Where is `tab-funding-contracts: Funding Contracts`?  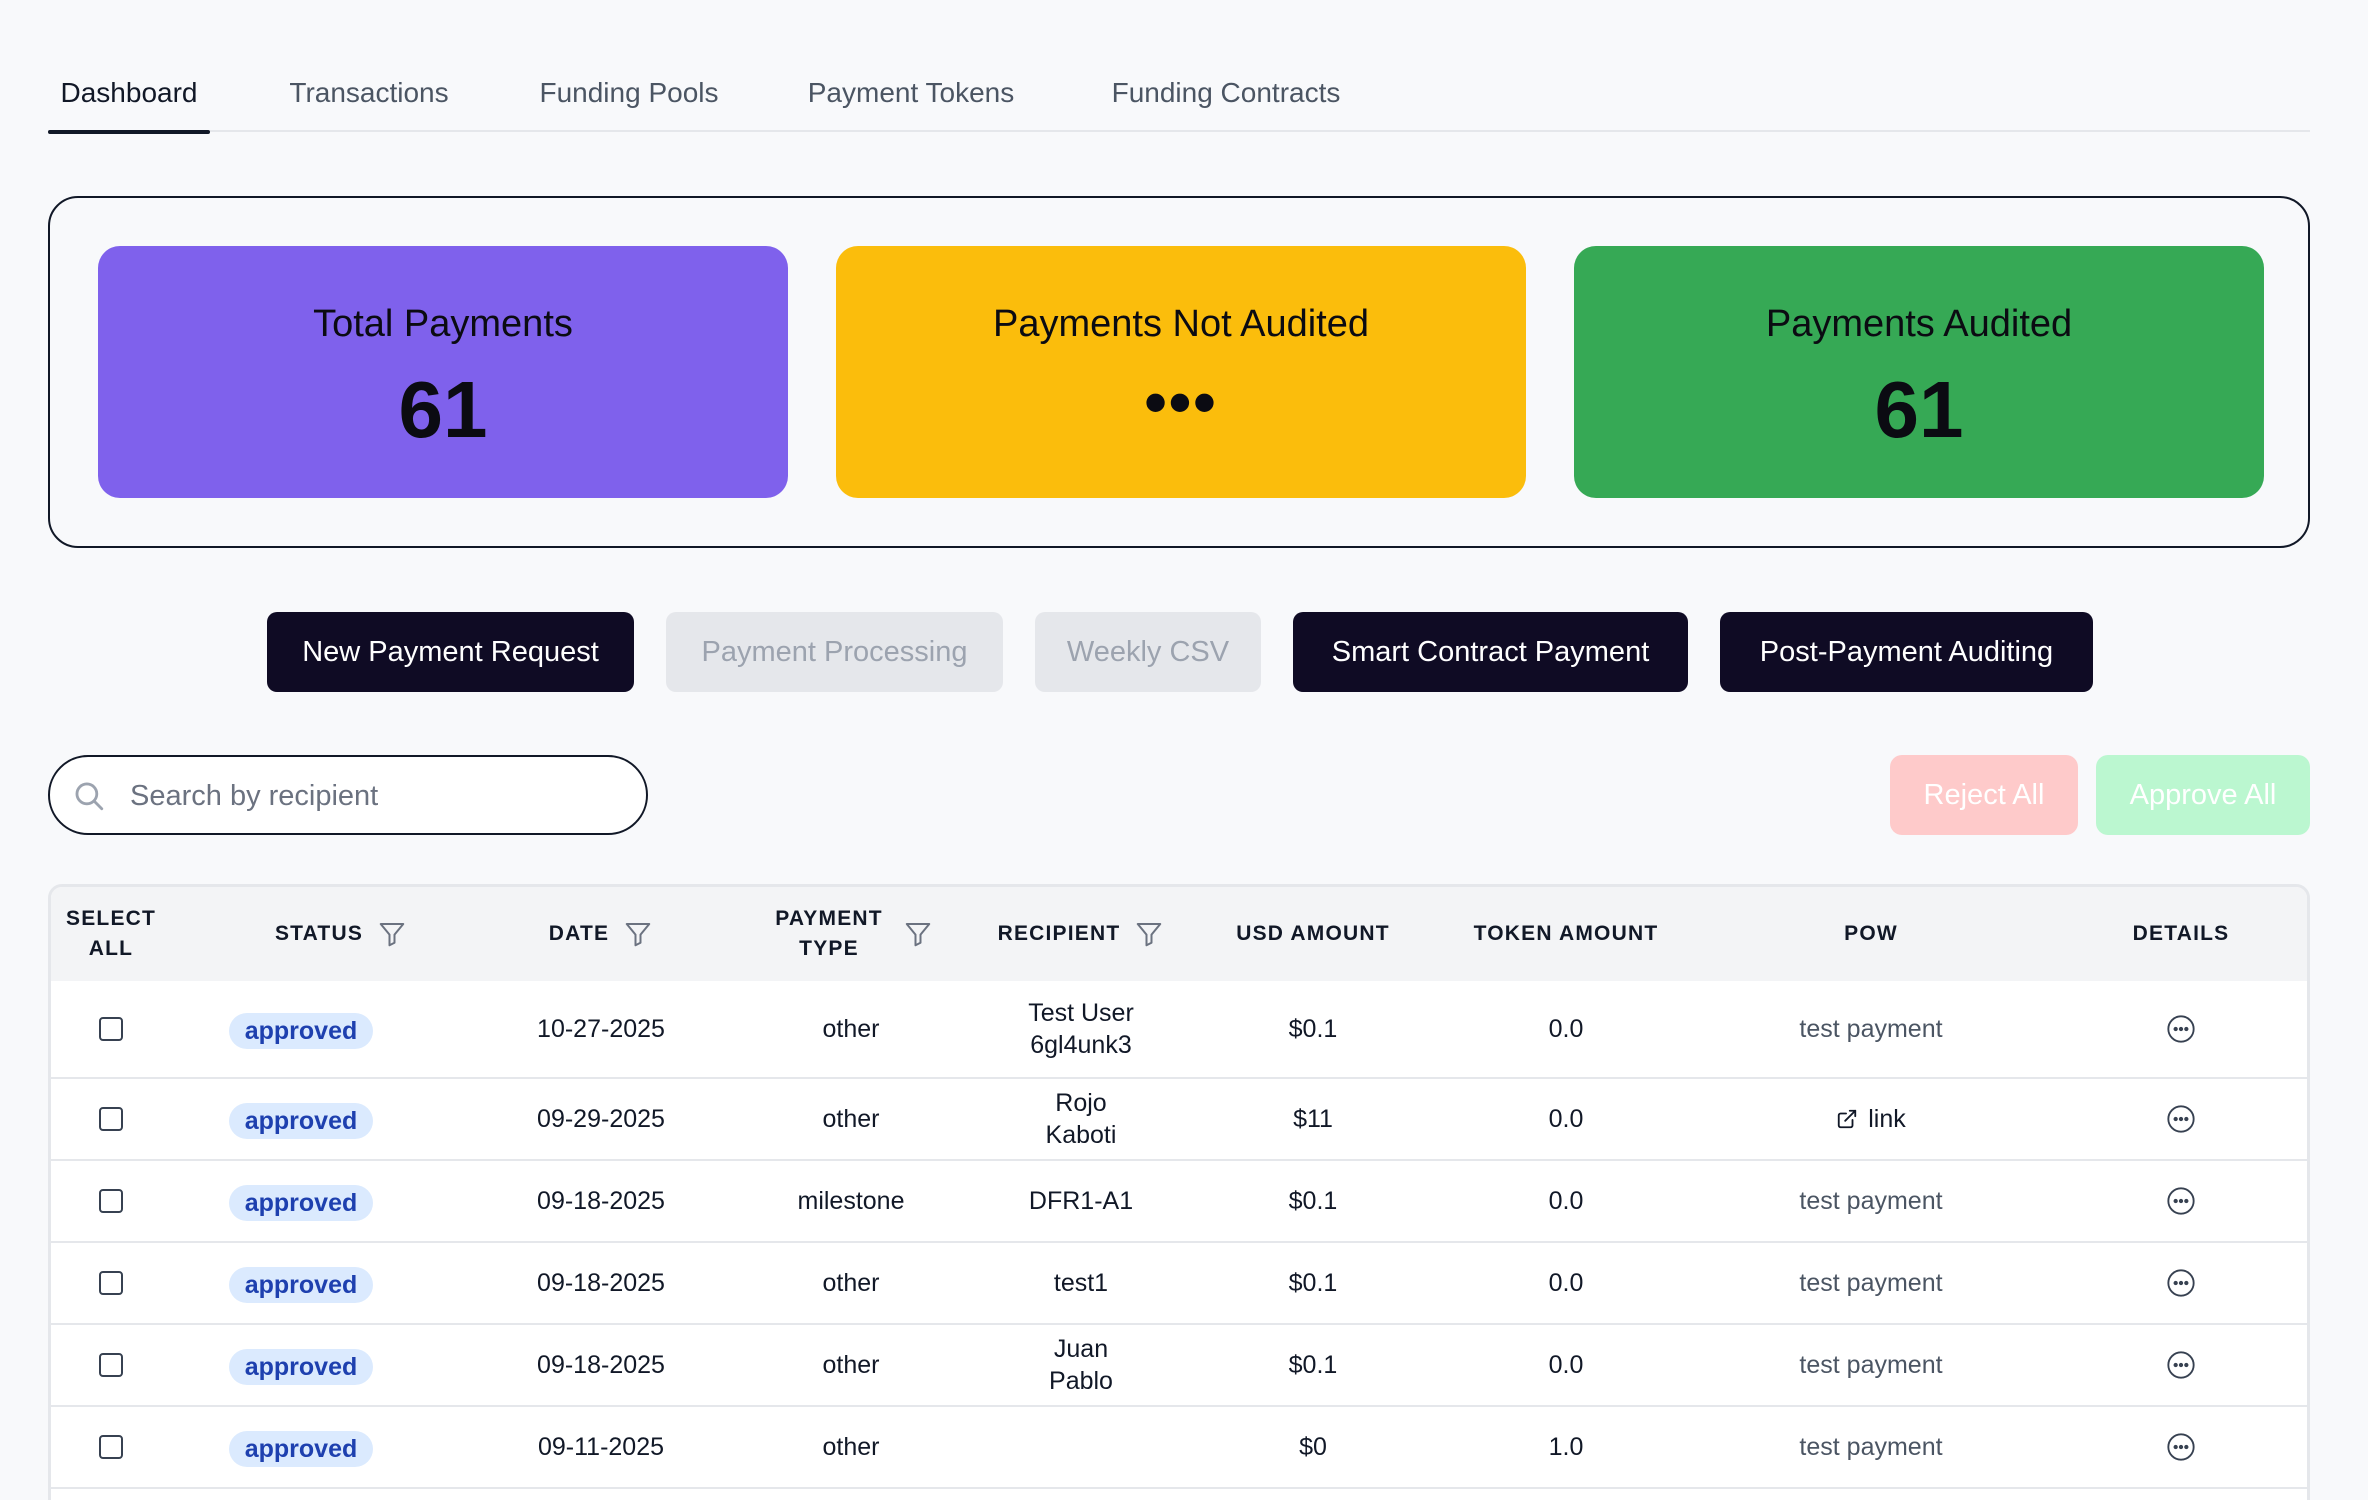
tab-funding-contracts: Funding Contracts is located at coordinates (1226, 97).